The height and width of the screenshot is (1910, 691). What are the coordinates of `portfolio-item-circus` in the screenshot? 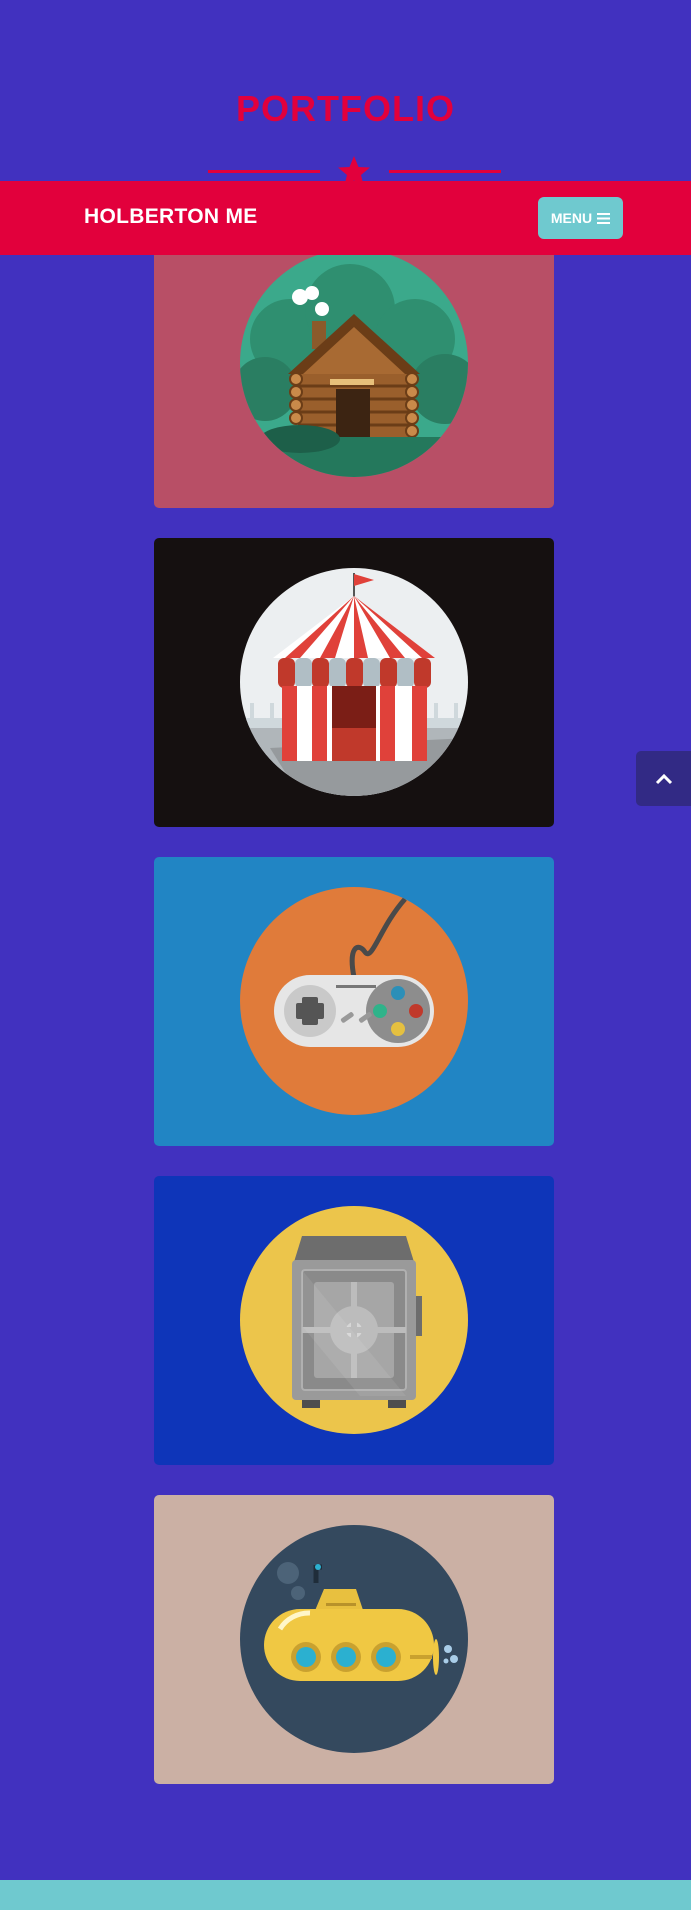 It's located at (354, 682).